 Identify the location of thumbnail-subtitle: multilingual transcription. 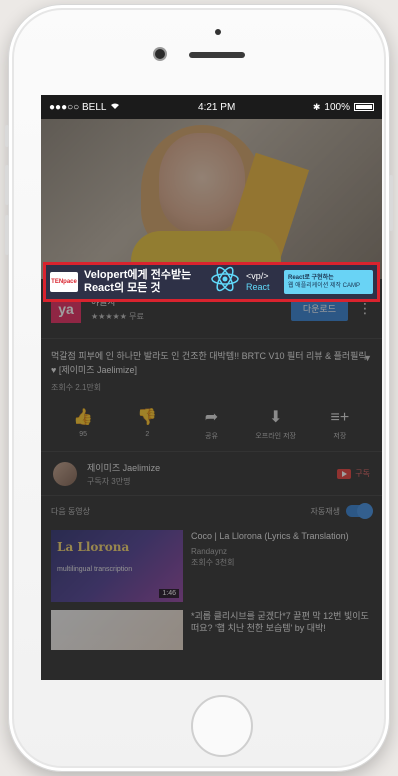
(95, 569).